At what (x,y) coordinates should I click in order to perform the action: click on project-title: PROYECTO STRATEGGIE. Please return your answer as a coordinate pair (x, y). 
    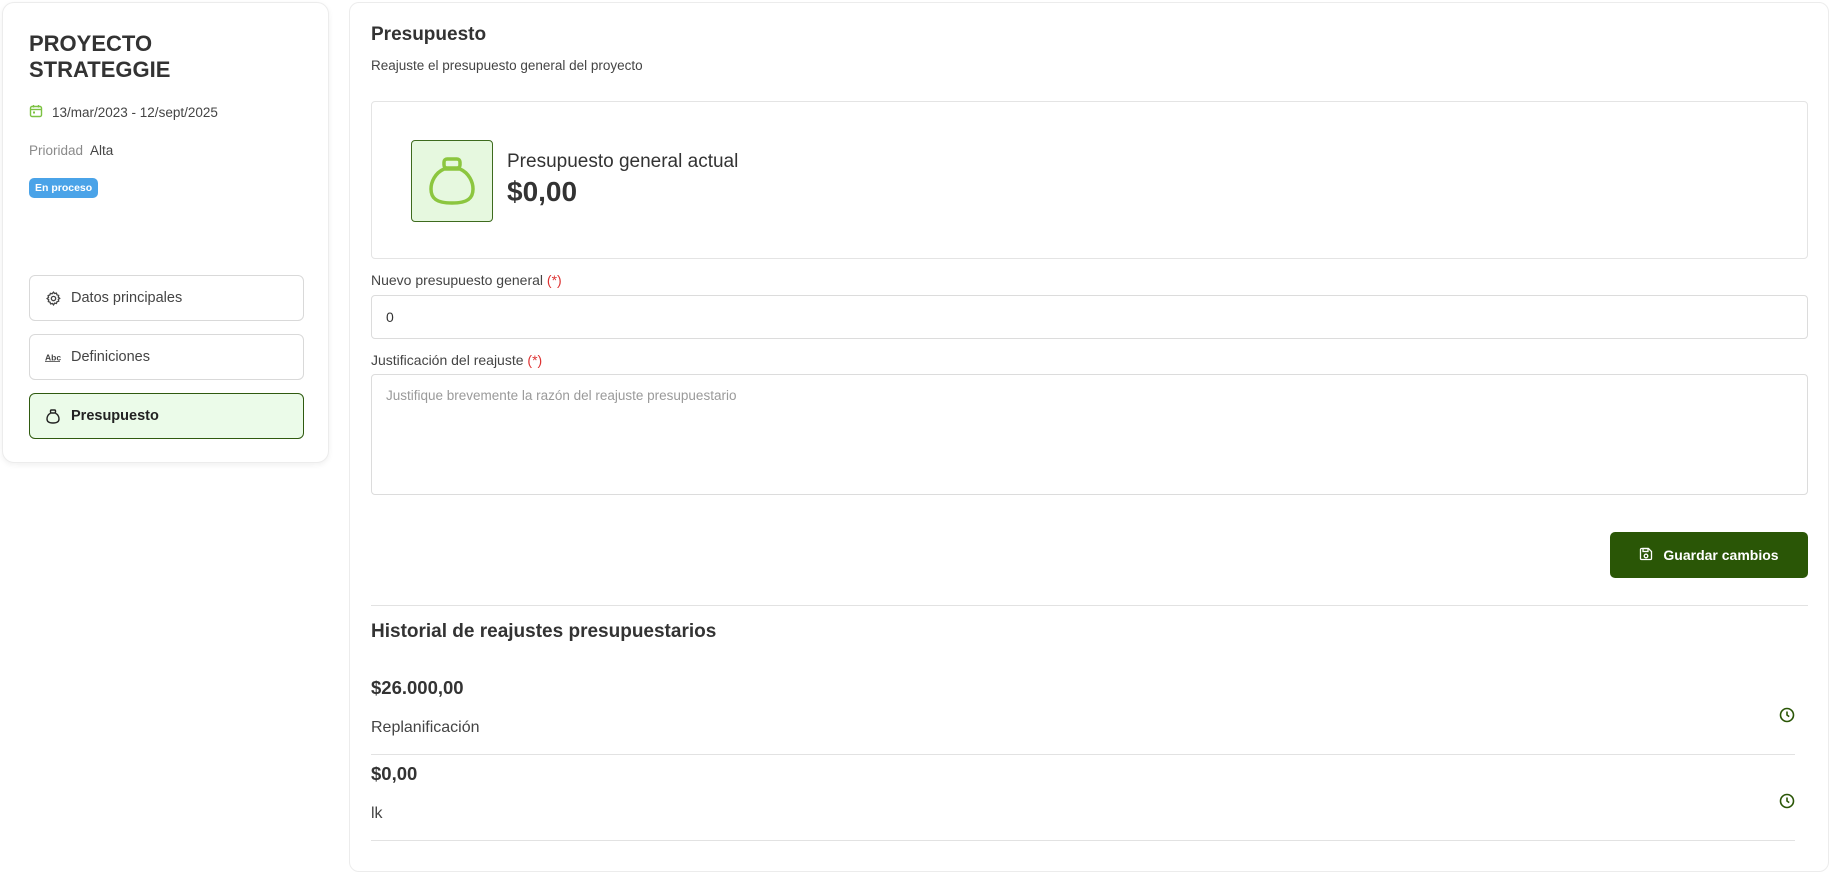
    Looking at the image, I should click on (100, 56).